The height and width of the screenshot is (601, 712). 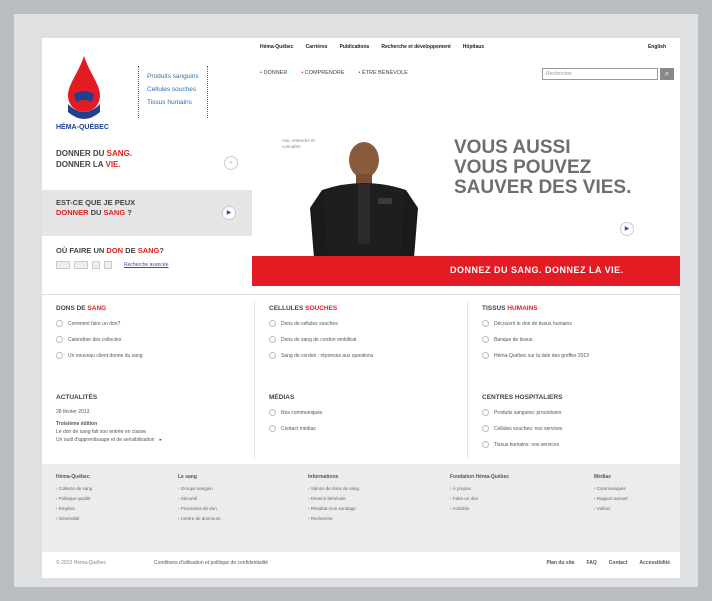 What do you see at coordinates (147, 164) in the screenshot?
I see `promo-donner-du-sang: DONNER DU SANG. DONNER LA VIE. »` at bounding box center [147, 164].